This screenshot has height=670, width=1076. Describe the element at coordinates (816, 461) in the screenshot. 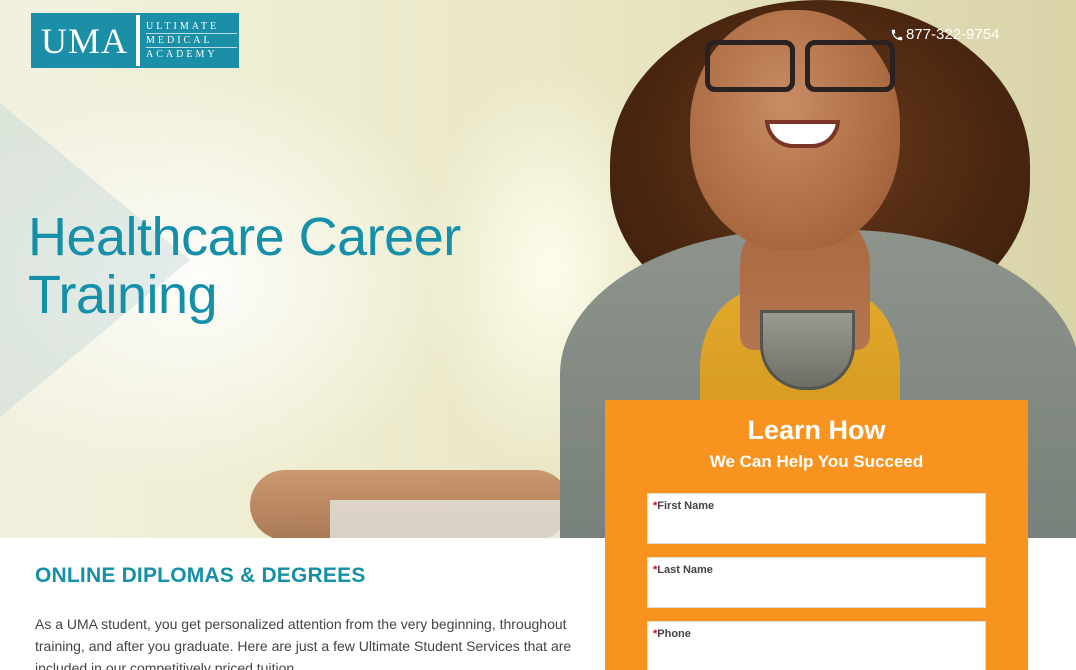

I see `form-subtitle: We Can Help You Succeed` at that location.